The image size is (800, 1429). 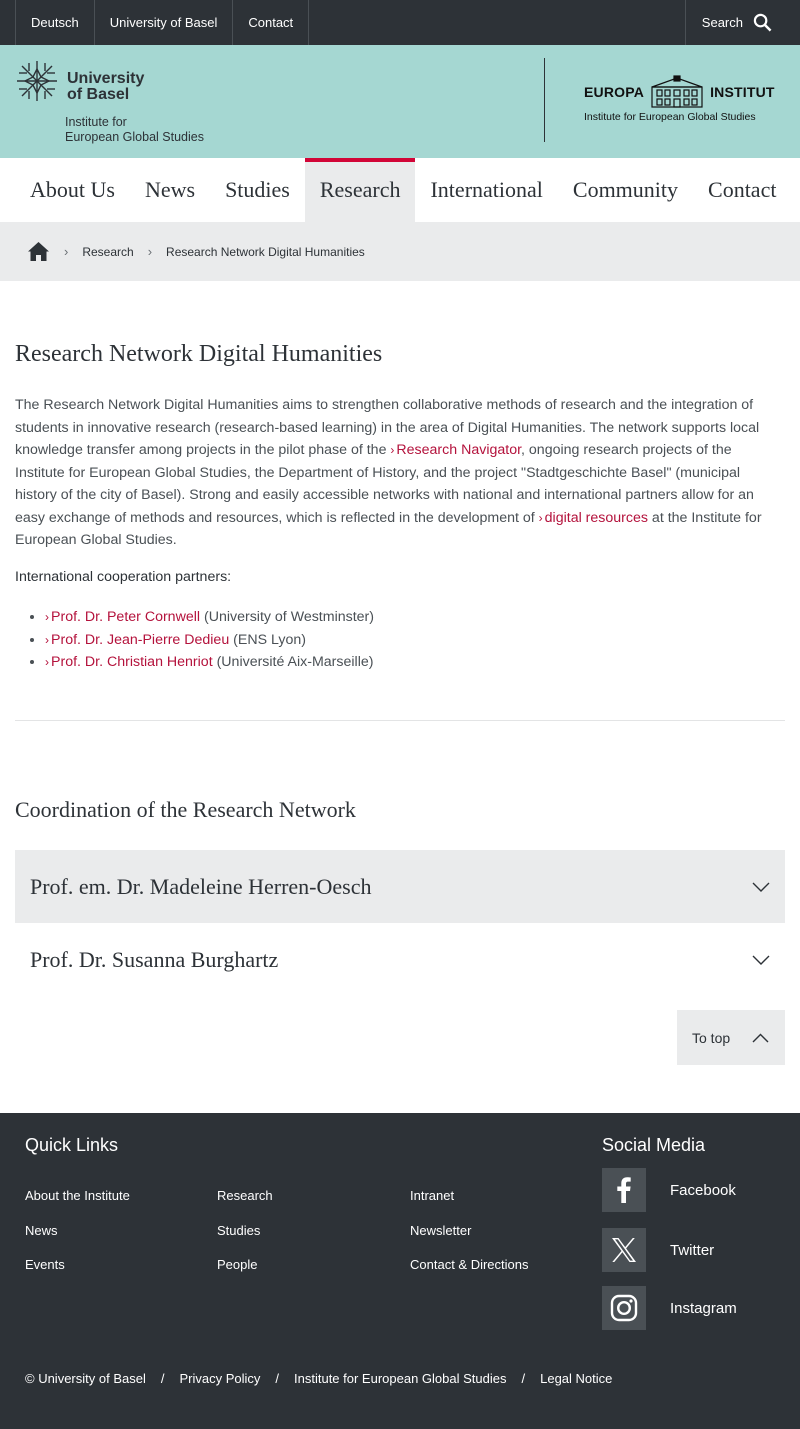 What do you see at coordinates (98, 94) in the screenshot?
I see `university-name-line2: of Basel` at bounding box center [98, 94].